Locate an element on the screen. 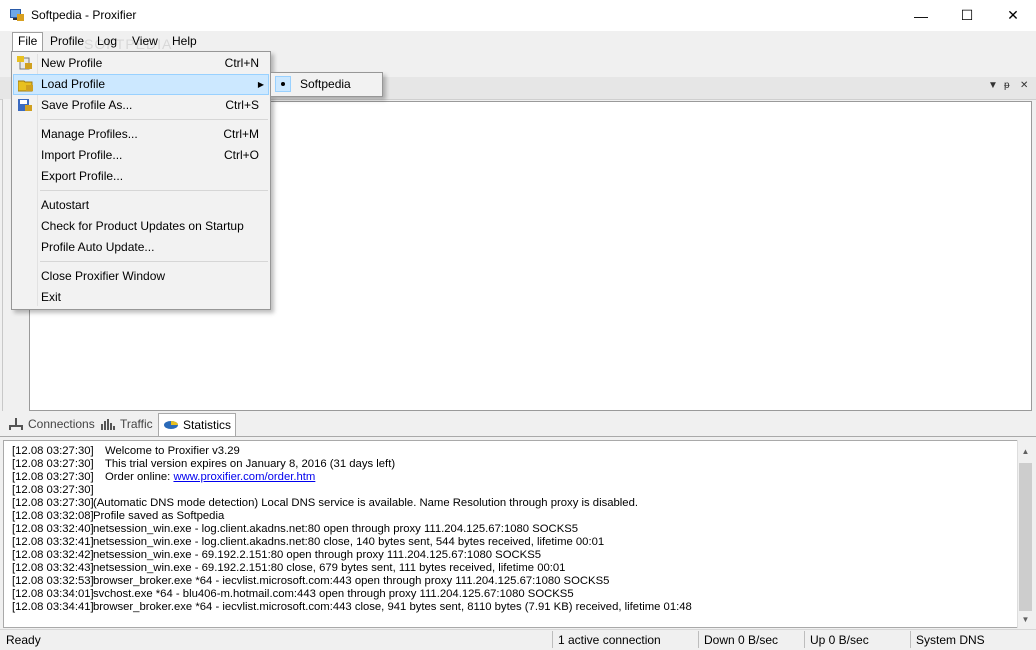 The height and width of the screenshot is (650, 1036). log-message: Profile saved as Softpedia is located at coordinates (158, 516).